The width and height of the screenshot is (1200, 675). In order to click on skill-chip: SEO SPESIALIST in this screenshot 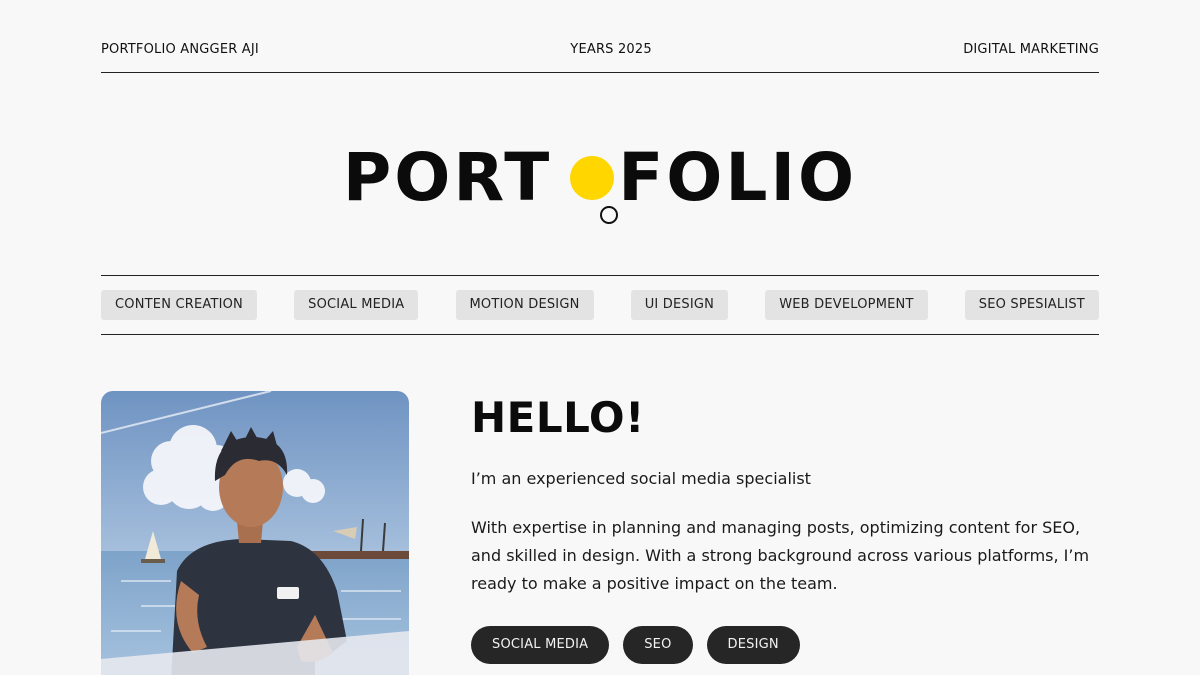, I will do `click(1031, 305)`.